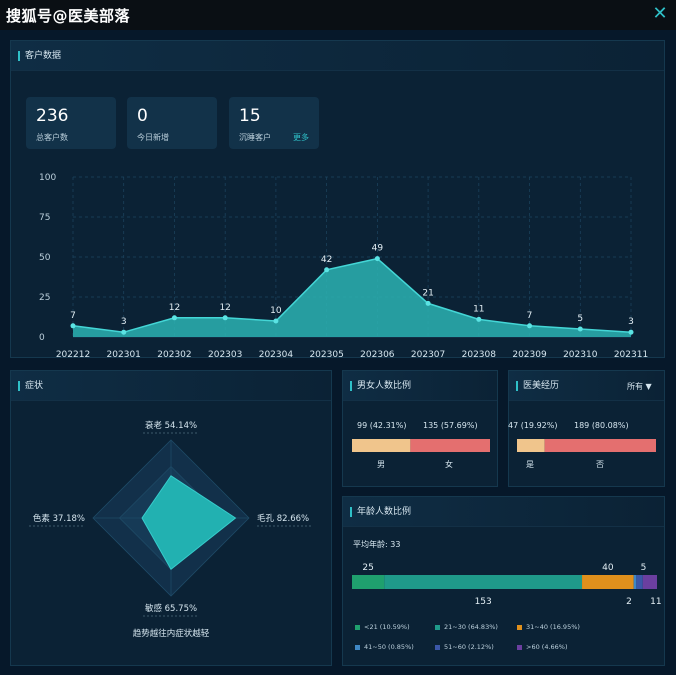  Describe the element at coordinates (172, 123) in the screenshot. I see `stat-card-new-today: 0 今日新增` at that location.